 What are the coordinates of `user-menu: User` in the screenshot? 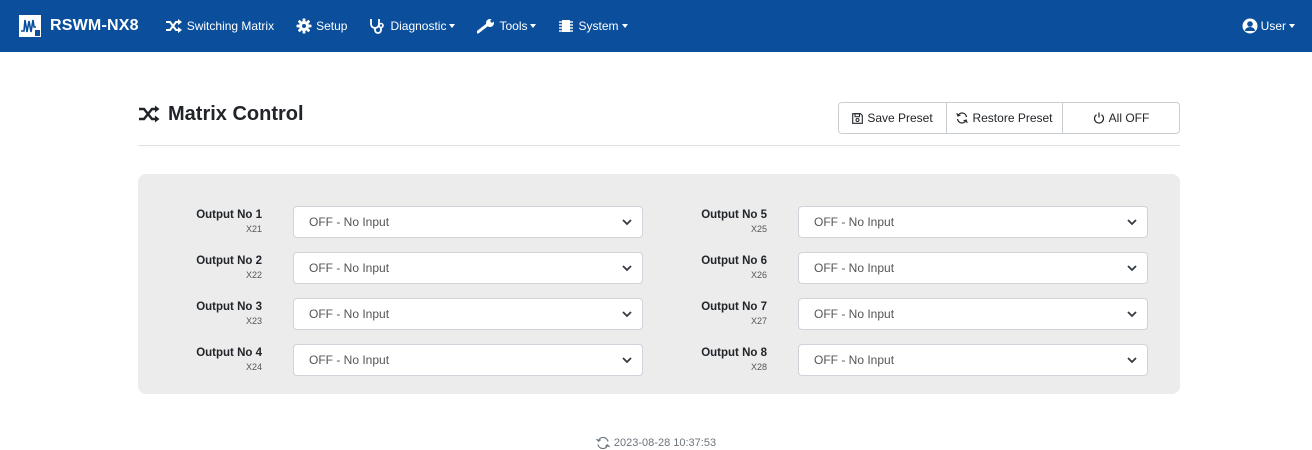 It's located at (1268, 26).